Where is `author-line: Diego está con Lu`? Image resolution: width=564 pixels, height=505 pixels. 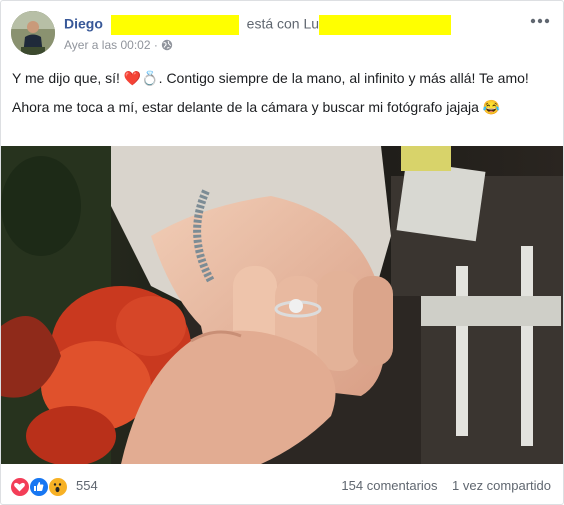
author-line: Diego está con Lu is located at coordinates (258, 25).